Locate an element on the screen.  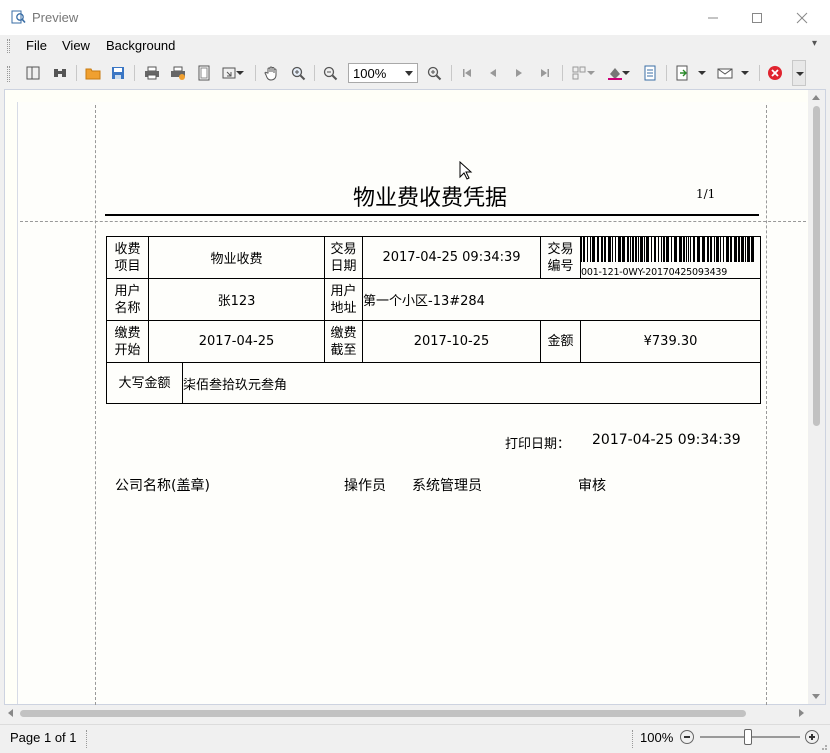
minimize-icon is located at coordinates (713, 17).